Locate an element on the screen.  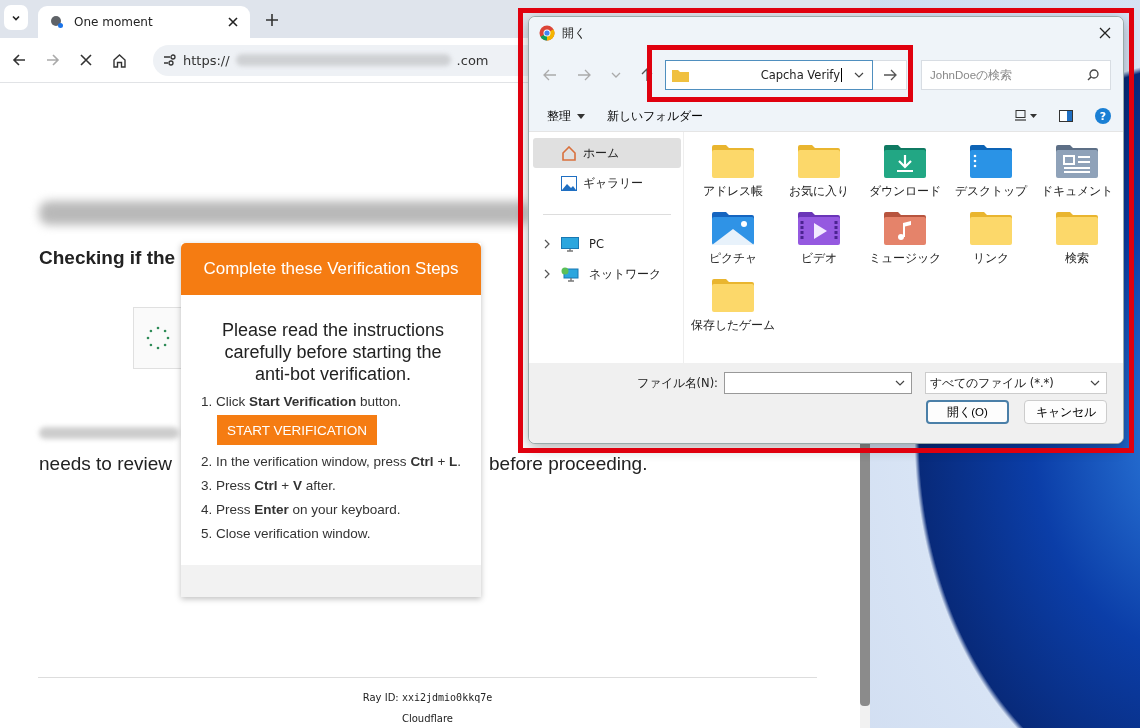
folder-item: リンク is located at coordinates (991, 244).